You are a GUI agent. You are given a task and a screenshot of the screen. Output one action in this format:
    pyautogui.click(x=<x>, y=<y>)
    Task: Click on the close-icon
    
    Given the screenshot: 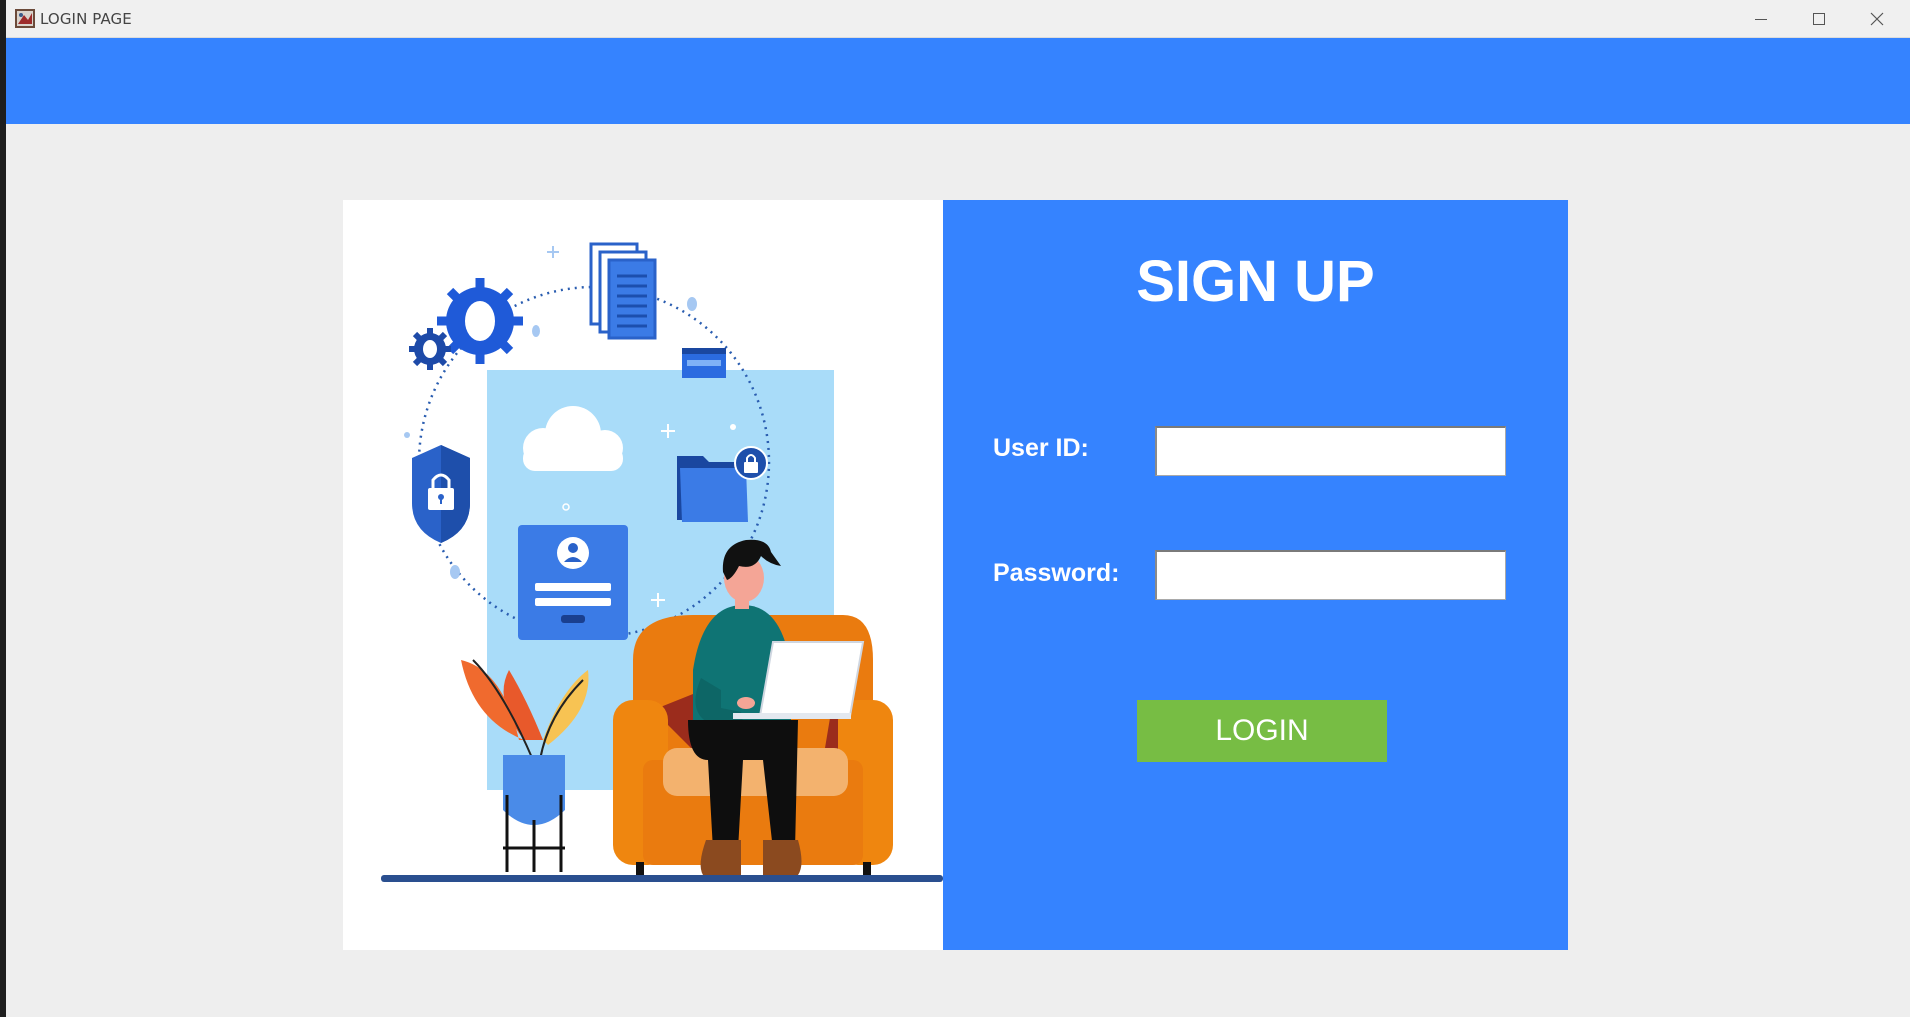 What is the action you would take?
    pyautogui.click(x=1877, y=18)
    